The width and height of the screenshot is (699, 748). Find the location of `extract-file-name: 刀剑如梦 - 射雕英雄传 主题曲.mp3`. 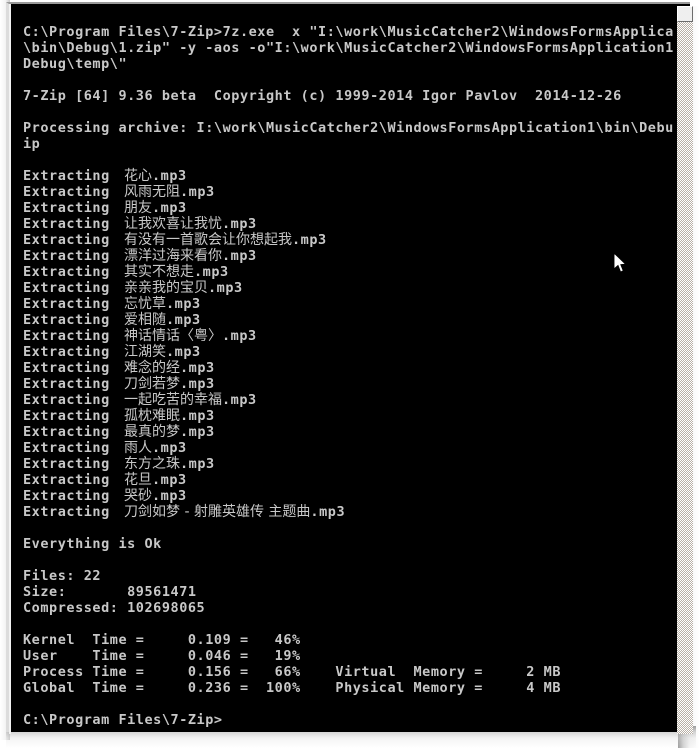

extract-file-name: 刀剑如梦 - 射雕英雄传 主题曲.mp3 is located at coordinates (235, 512).